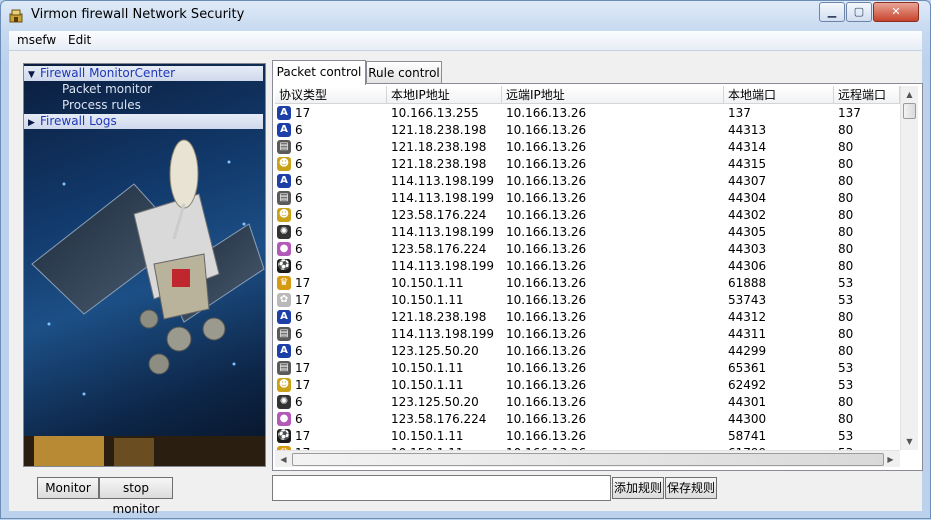  I want to click on save-rule-button: 保存规则, so click(691, 488).